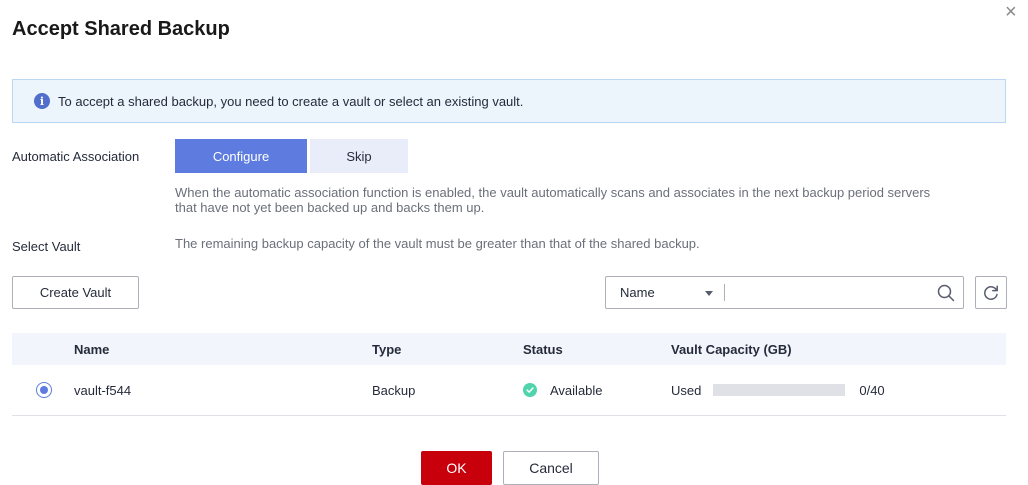  I want to click on radio-selected-dot, so click(44, 390).